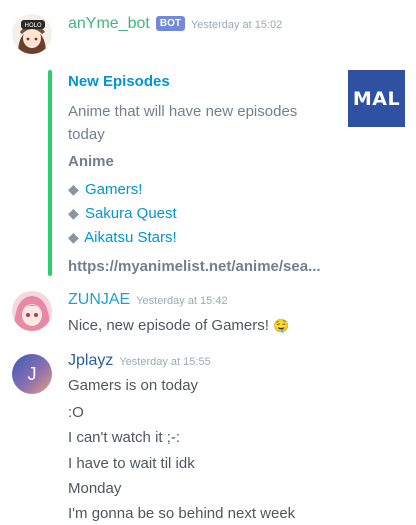 The height and width of the screenshot is (525, 416). I want to click on avatar, so click(32, 311).